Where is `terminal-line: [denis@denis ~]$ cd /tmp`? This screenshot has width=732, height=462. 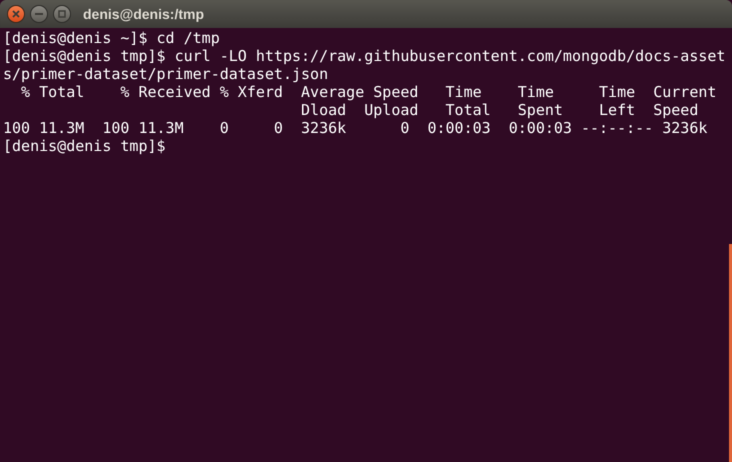 terminal-line: [denis@denis ~]$ cd /tmp is located at coordinates (111, 38).